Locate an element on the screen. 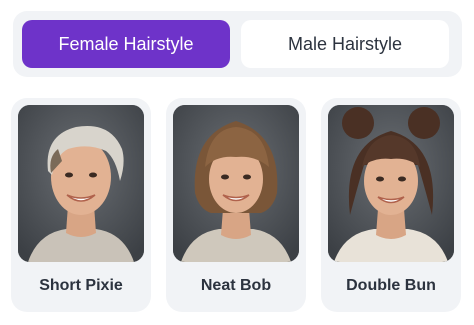 The height and width of the screenshot is (325, 474). hairstyle-label-short-pixie: Short Pixie is located at coordinates (81, 285).